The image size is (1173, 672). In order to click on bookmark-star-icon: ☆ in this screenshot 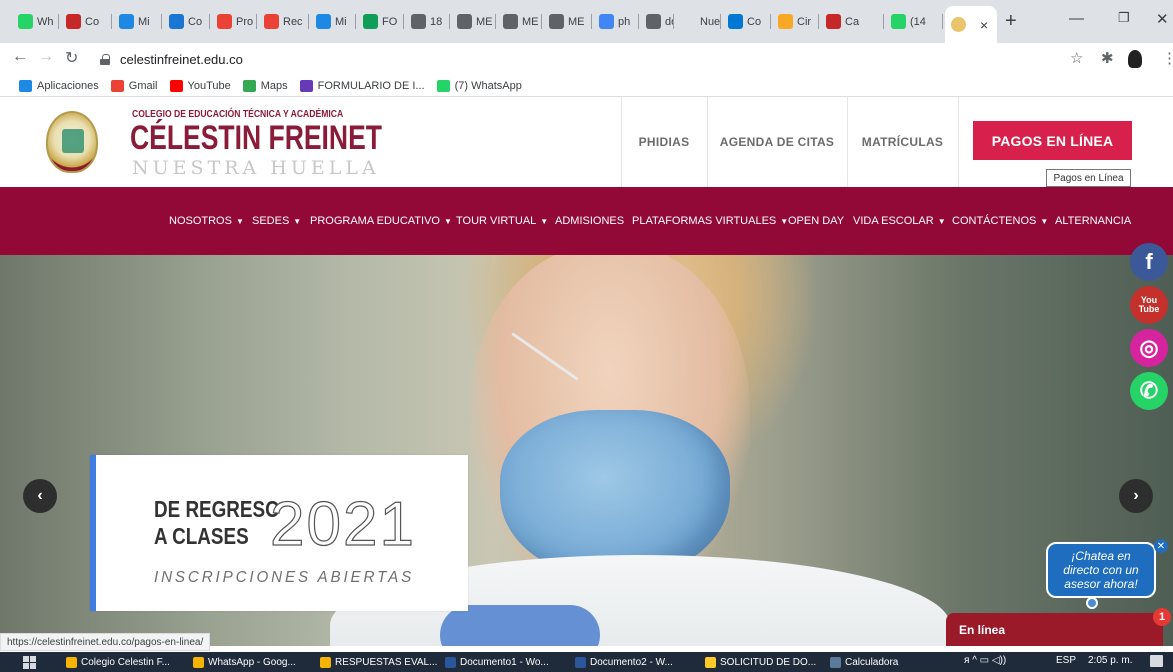, I will do `click(1076, 58)`.